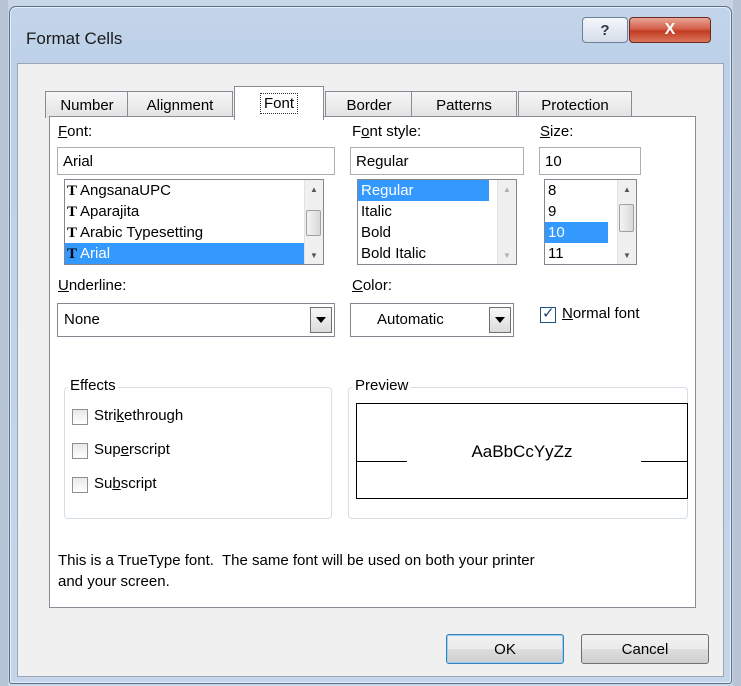 This screenshot has height=686, width=741. Describe the element at coordinates (114, 581) in the screenshot. I see `info-text-line2: and your screen.` at that location.